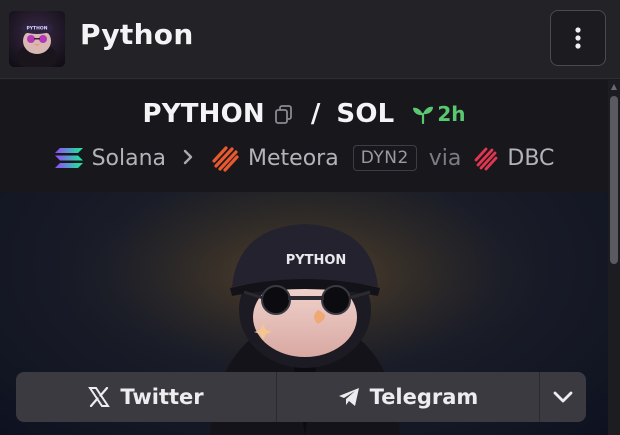 This screenshot has height=435, width=620. I want to click on solana-icon, so click(68, 158).